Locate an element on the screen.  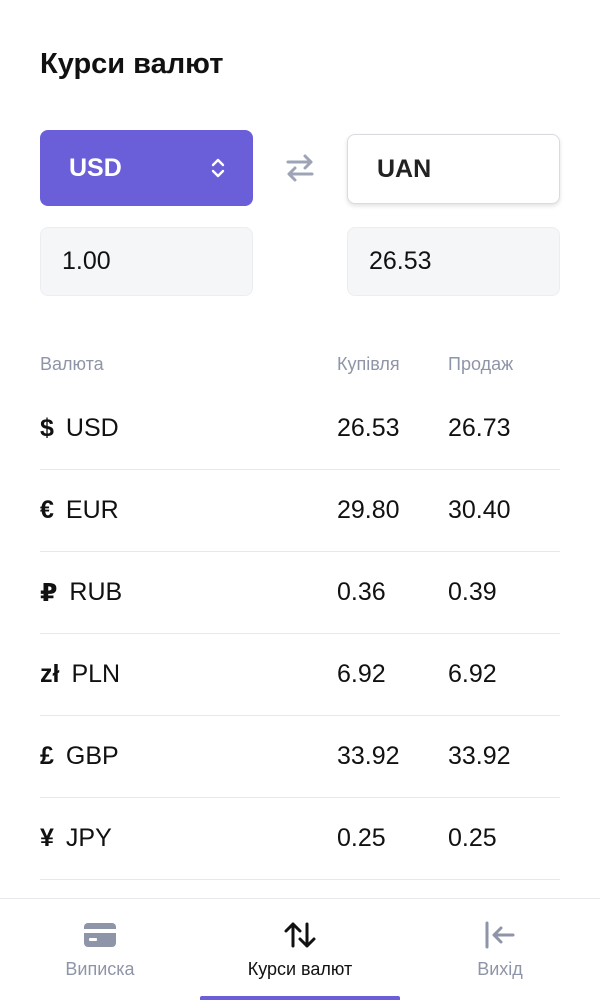
from-amount-input: 1.00 is located at coordinates (146, 261).